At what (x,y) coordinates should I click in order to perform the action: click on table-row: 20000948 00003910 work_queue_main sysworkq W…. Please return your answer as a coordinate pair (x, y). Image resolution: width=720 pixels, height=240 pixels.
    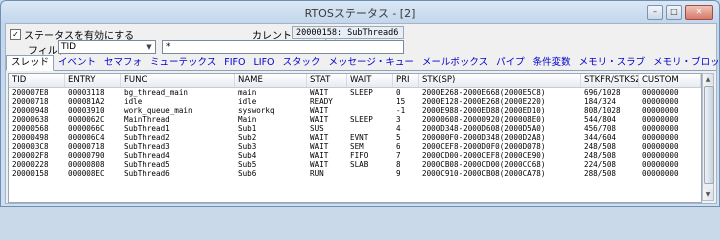
    Looking at the image, I should click on (355, 110).